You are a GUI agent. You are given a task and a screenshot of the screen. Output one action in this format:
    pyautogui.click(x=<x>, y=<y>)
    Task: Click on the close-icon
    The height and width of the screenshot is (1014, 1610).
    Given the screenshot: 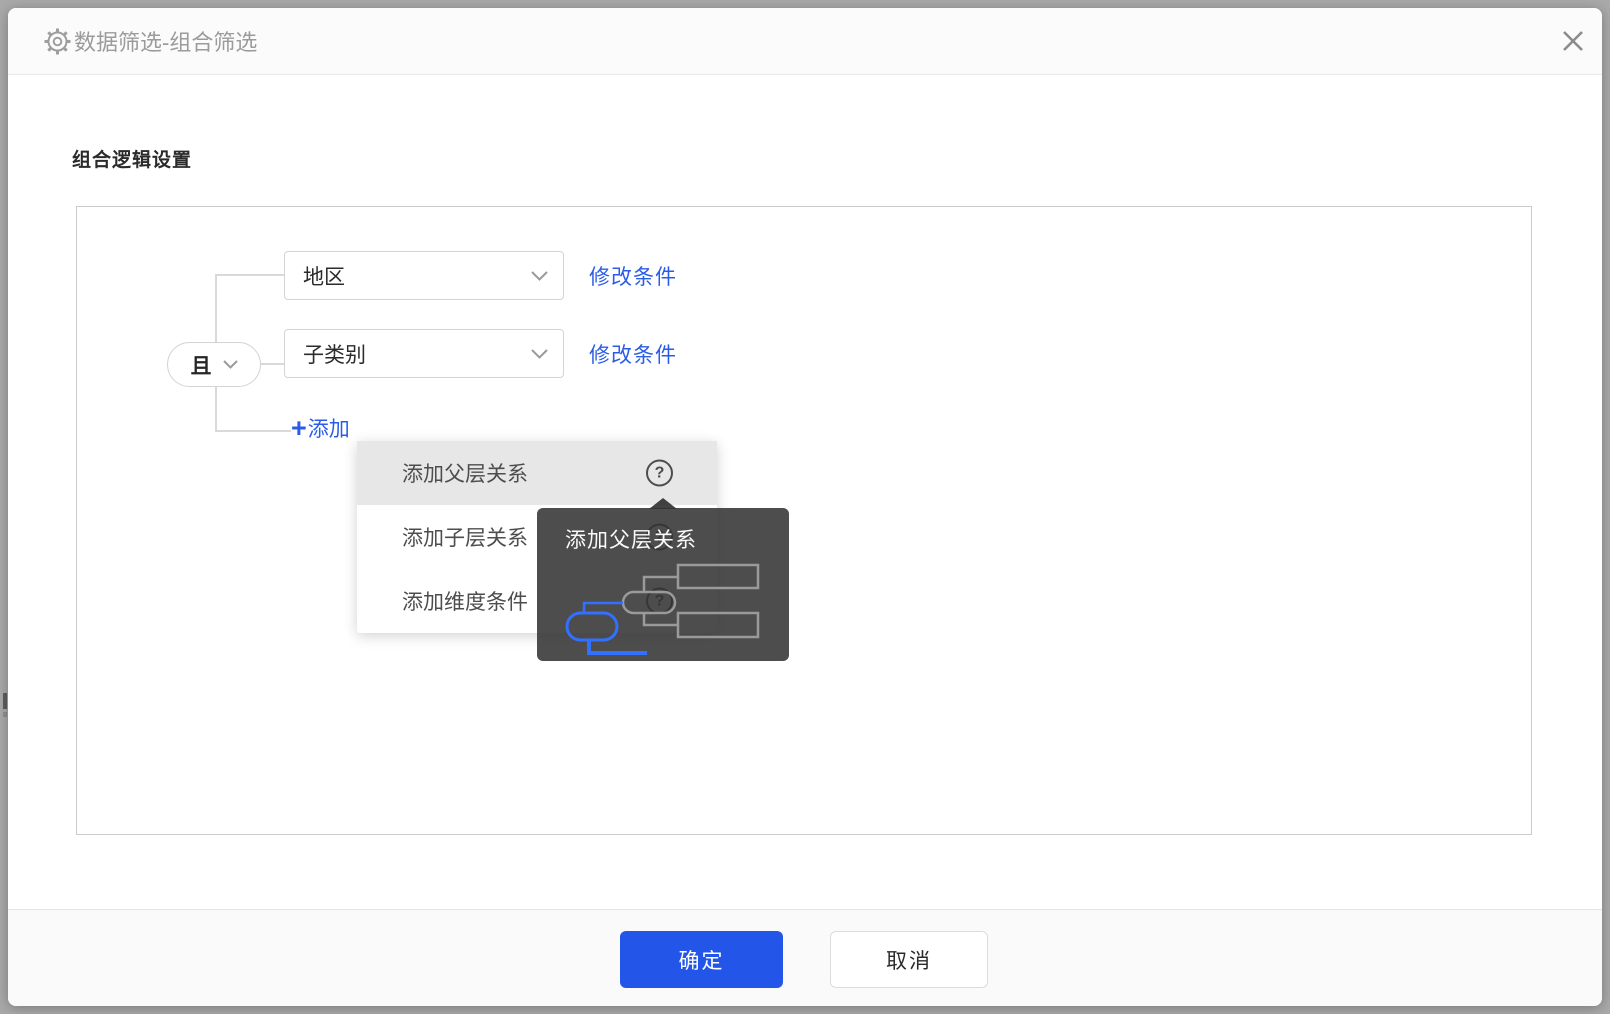 What is the action you would take?
    pyautogui.click(x=1573, y=41)
    